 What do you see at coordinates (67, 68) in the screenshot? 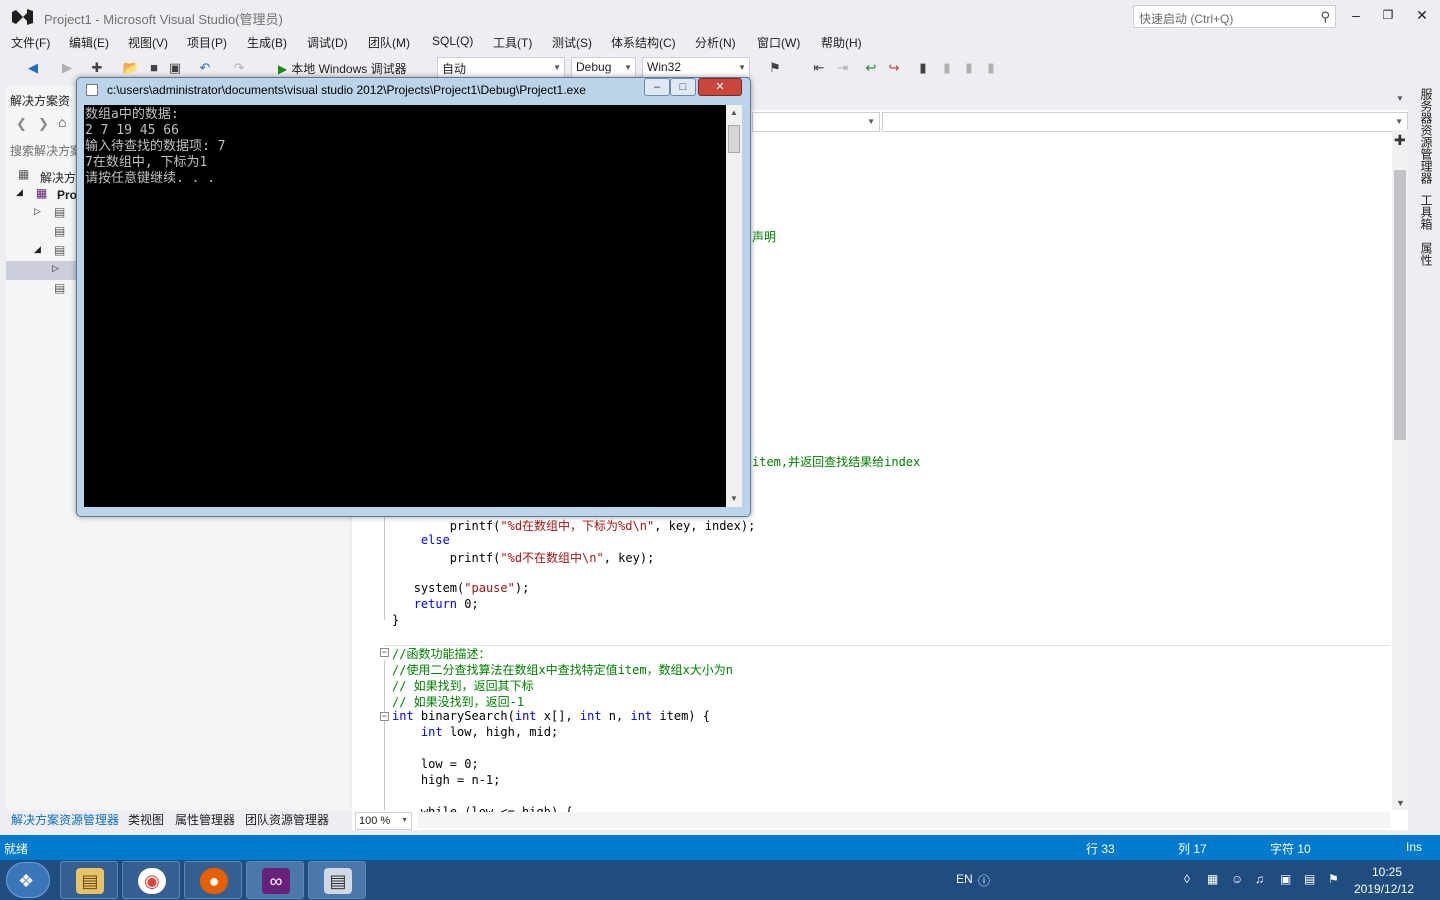
I see `forward-icon: ▶` at bounding box center [67, 68].